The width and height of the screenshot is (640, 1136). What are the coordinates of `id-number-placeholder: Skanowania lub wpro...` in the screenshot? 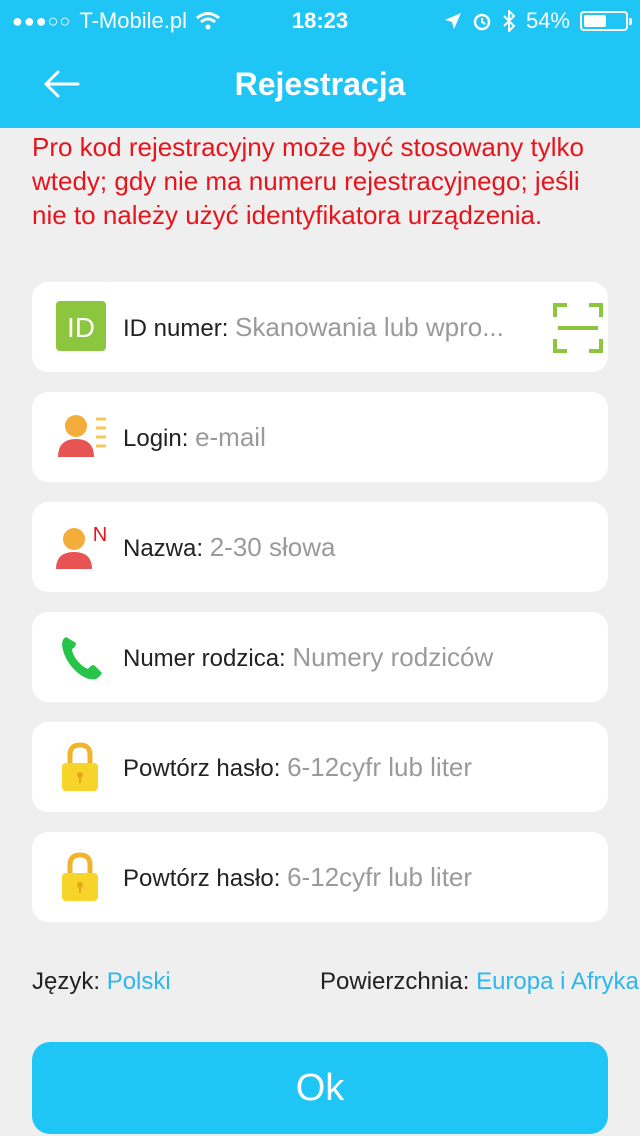 It's located at (369, 327).